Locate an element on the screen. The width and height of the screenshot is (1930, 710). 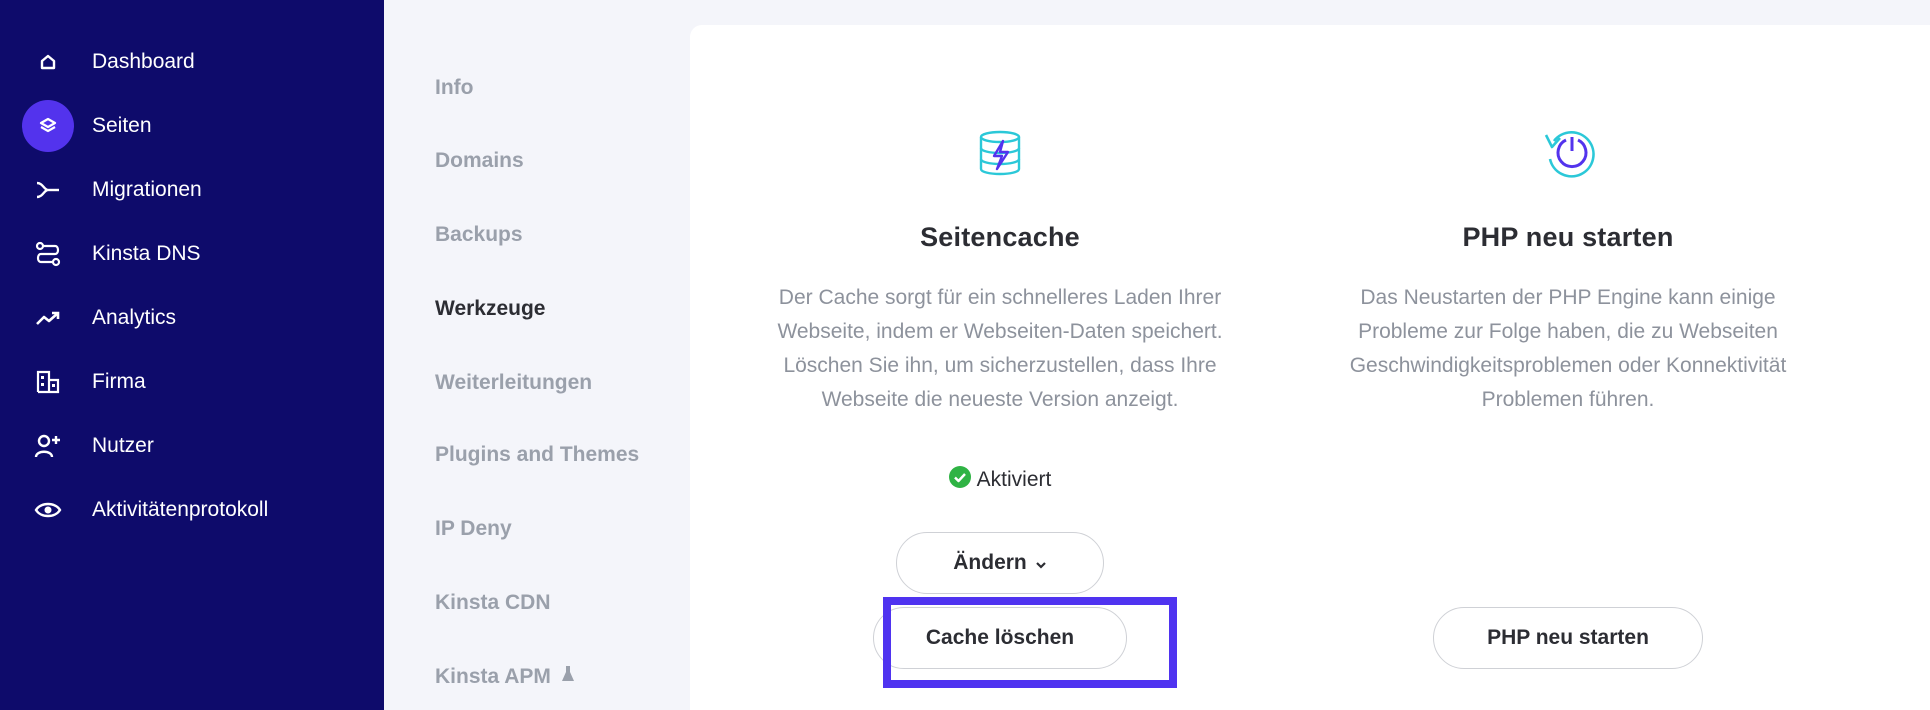
layers-icon is located at coordinates (48, 126).